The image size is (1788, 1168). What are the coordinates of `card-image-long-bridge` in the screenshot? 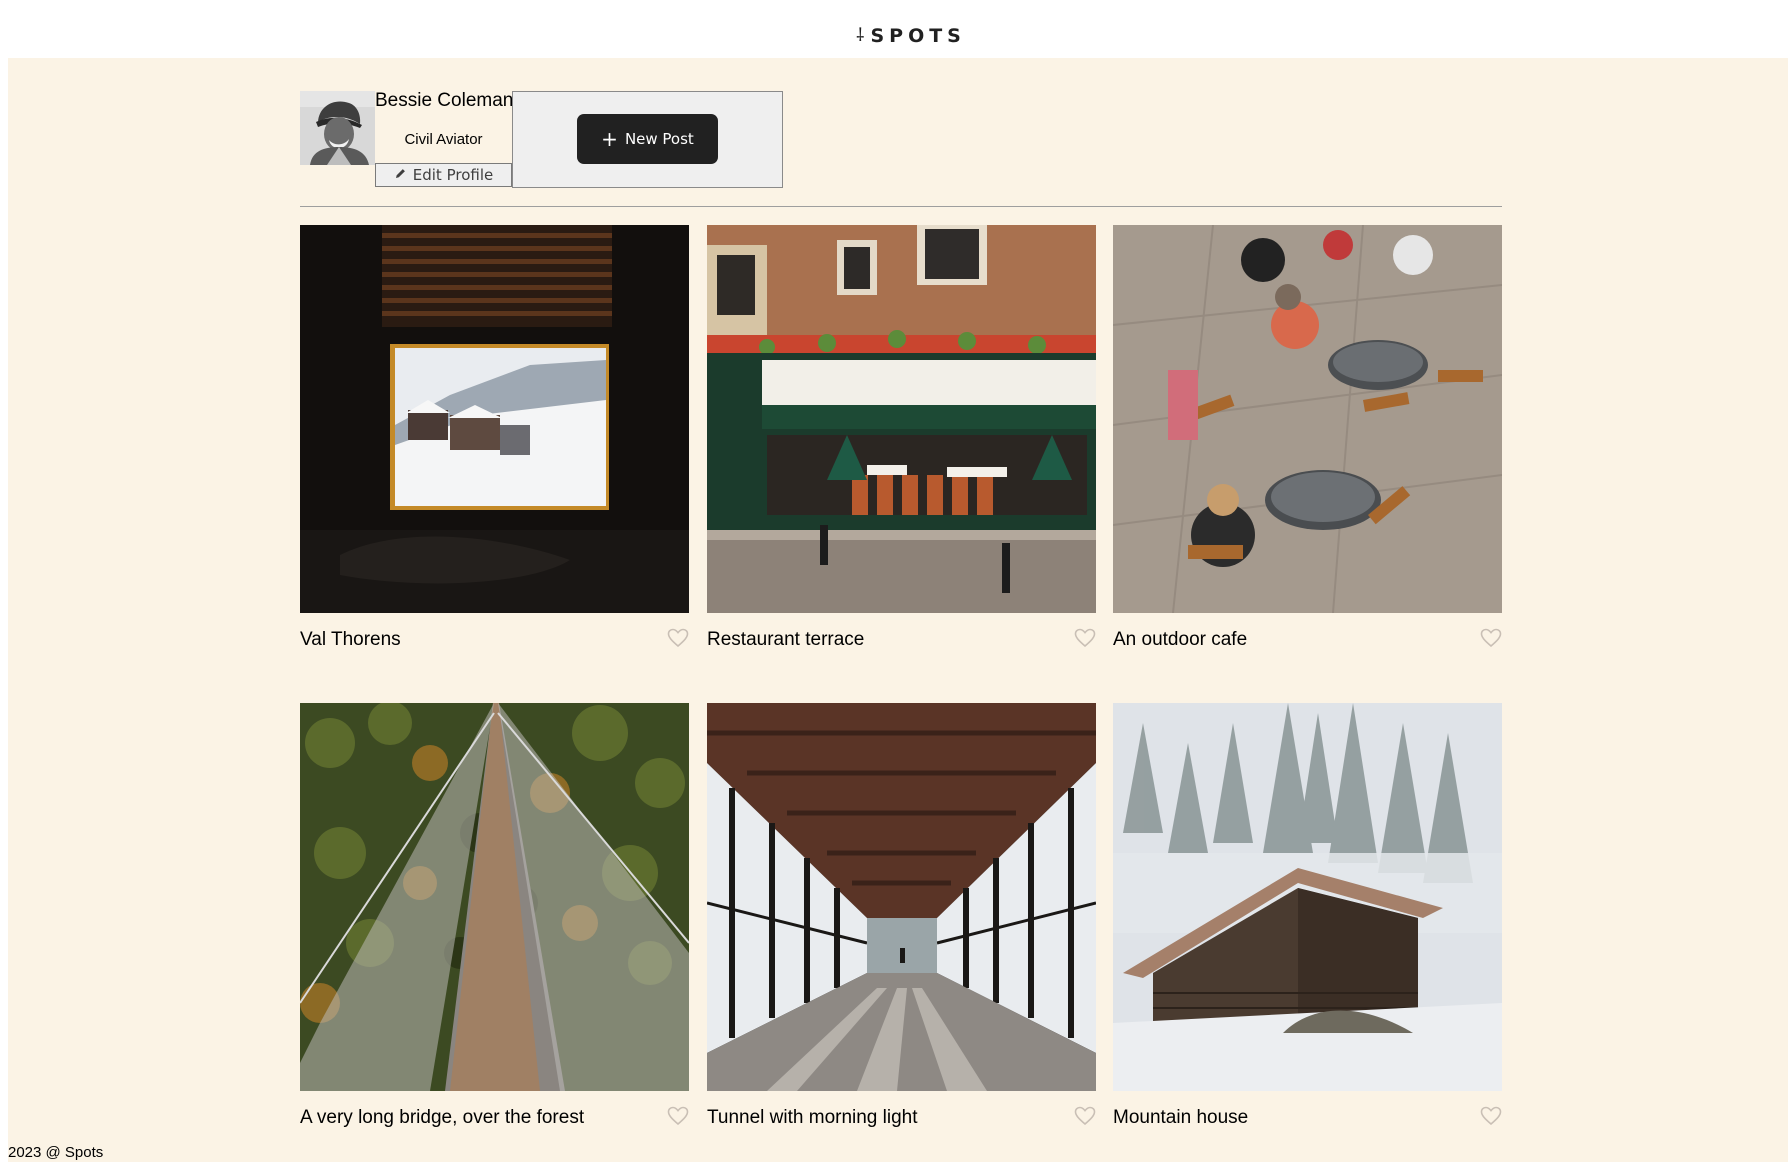 It's located at (494, 897).